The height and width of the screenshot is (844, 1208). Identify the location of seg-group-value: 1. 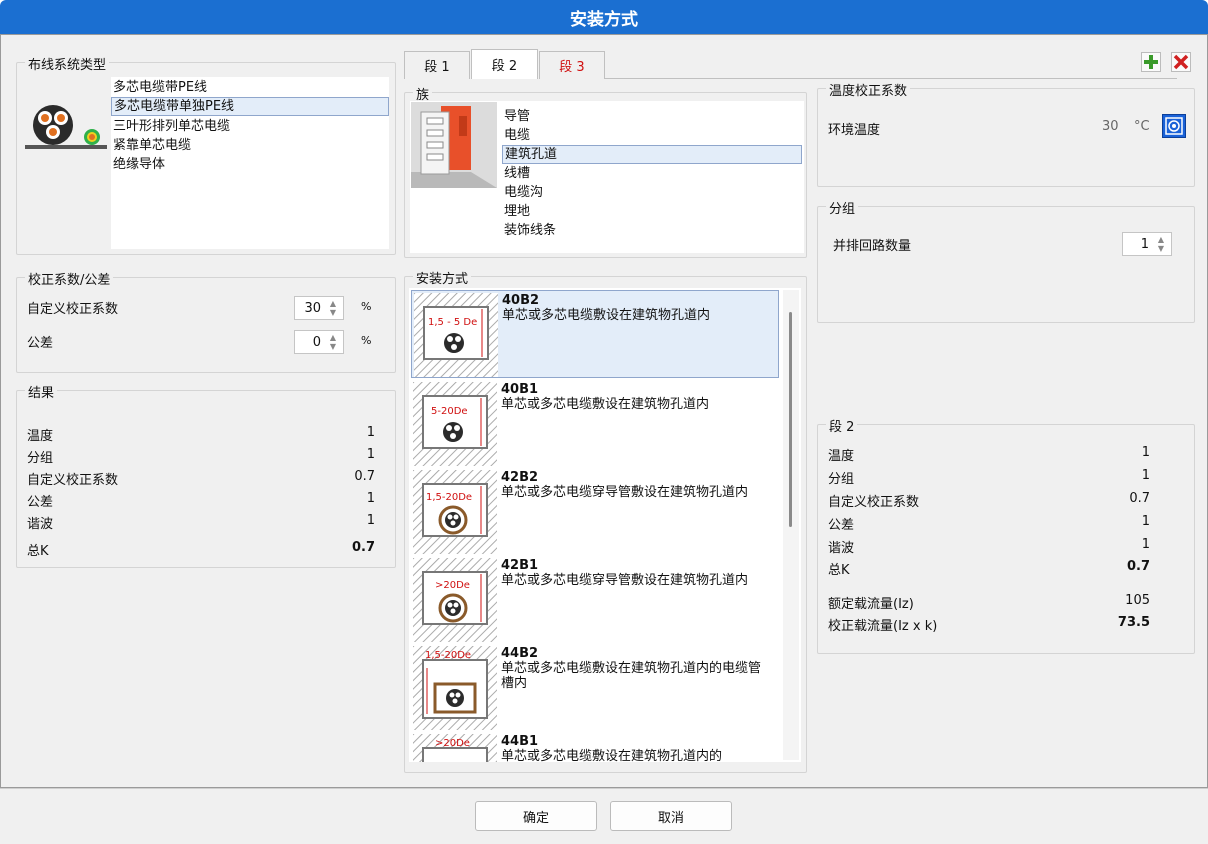
(1145, 475).